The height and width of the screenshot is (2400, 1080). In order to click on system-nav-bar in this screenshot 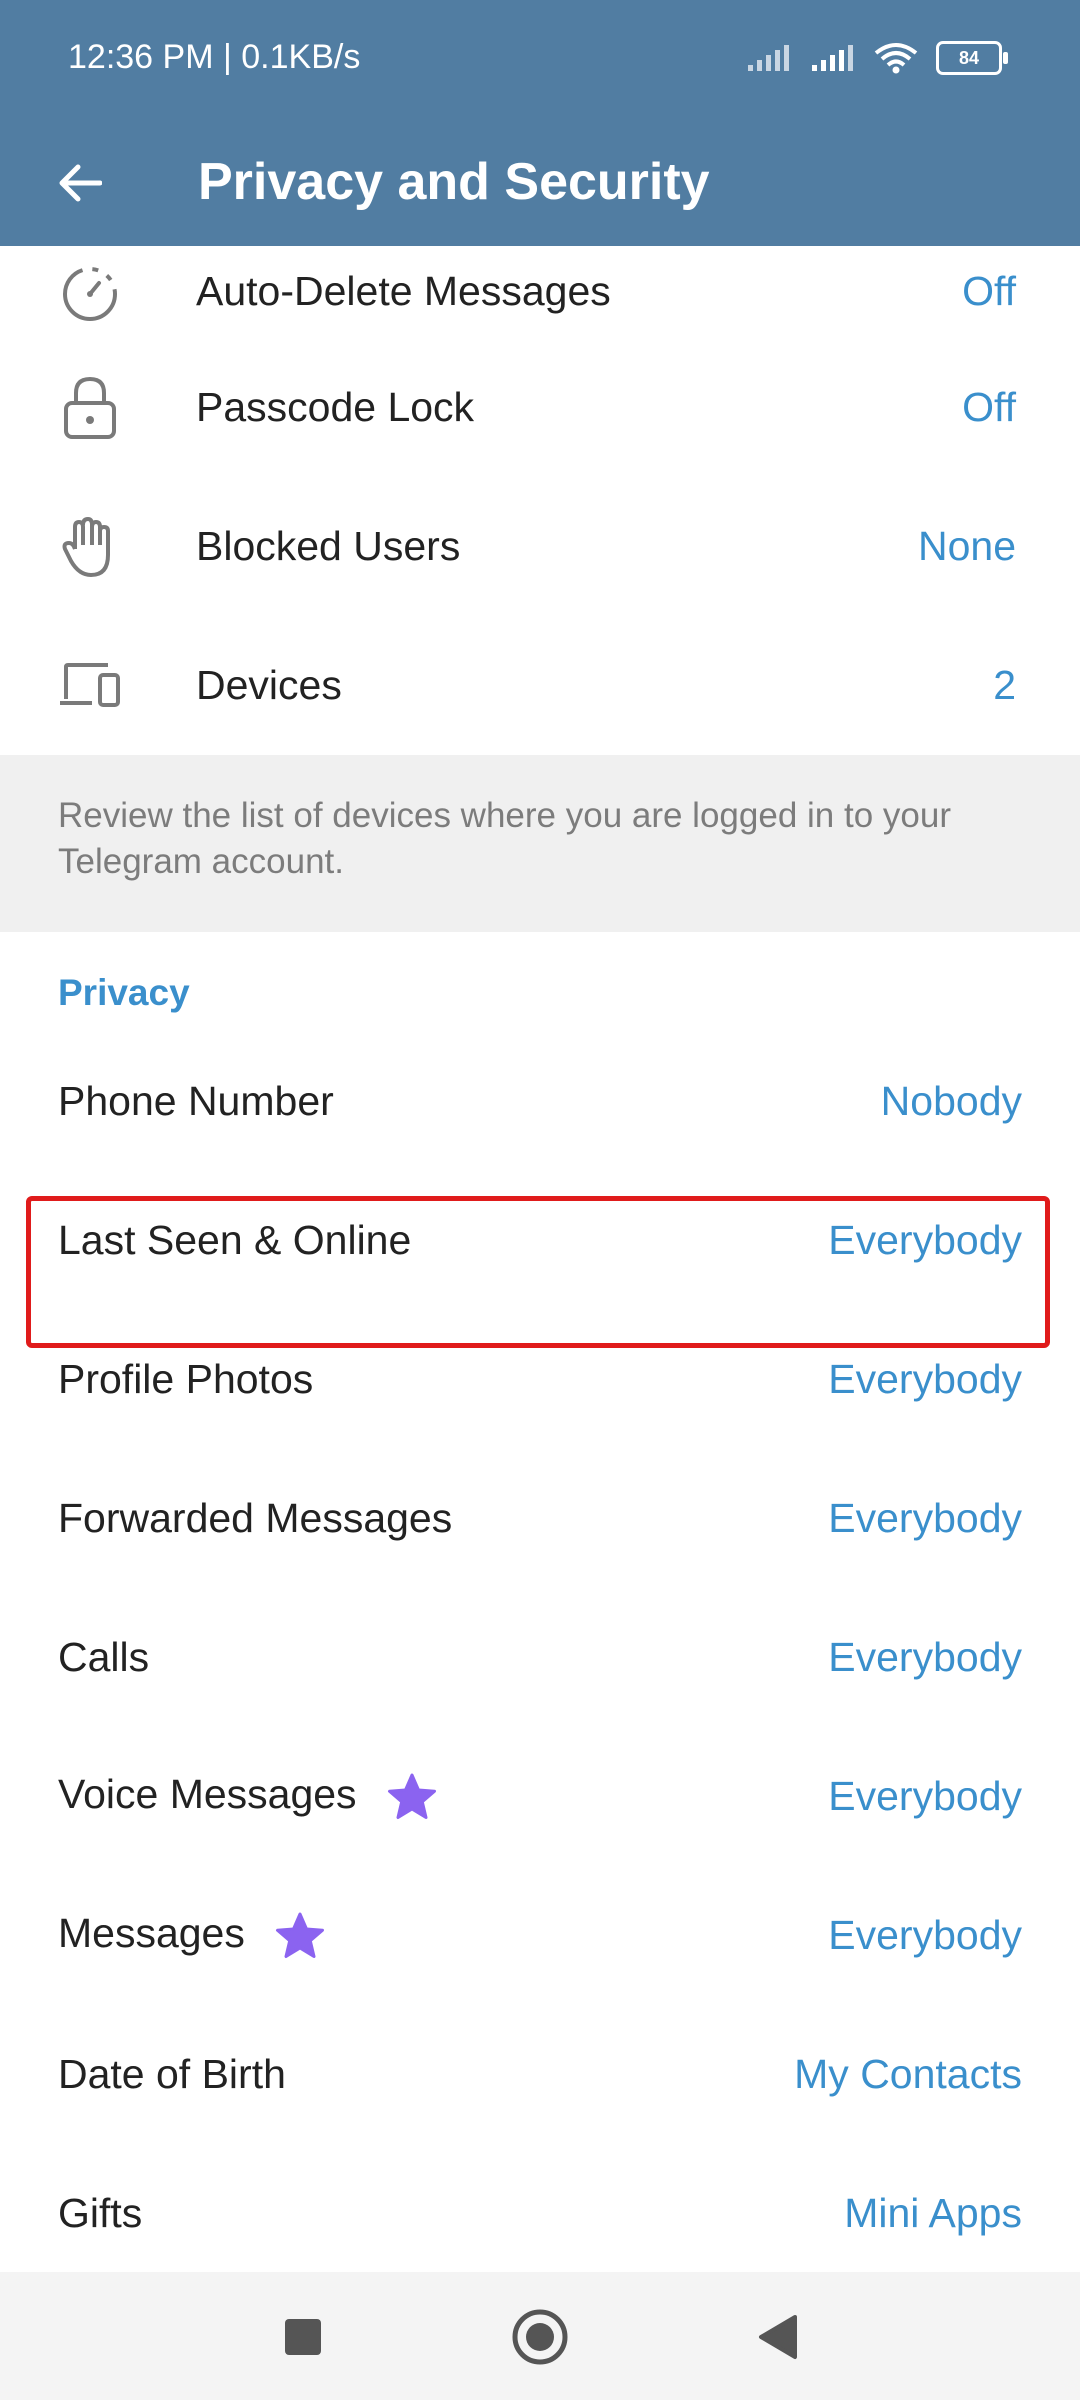, I will do `click(540, 2336)`.